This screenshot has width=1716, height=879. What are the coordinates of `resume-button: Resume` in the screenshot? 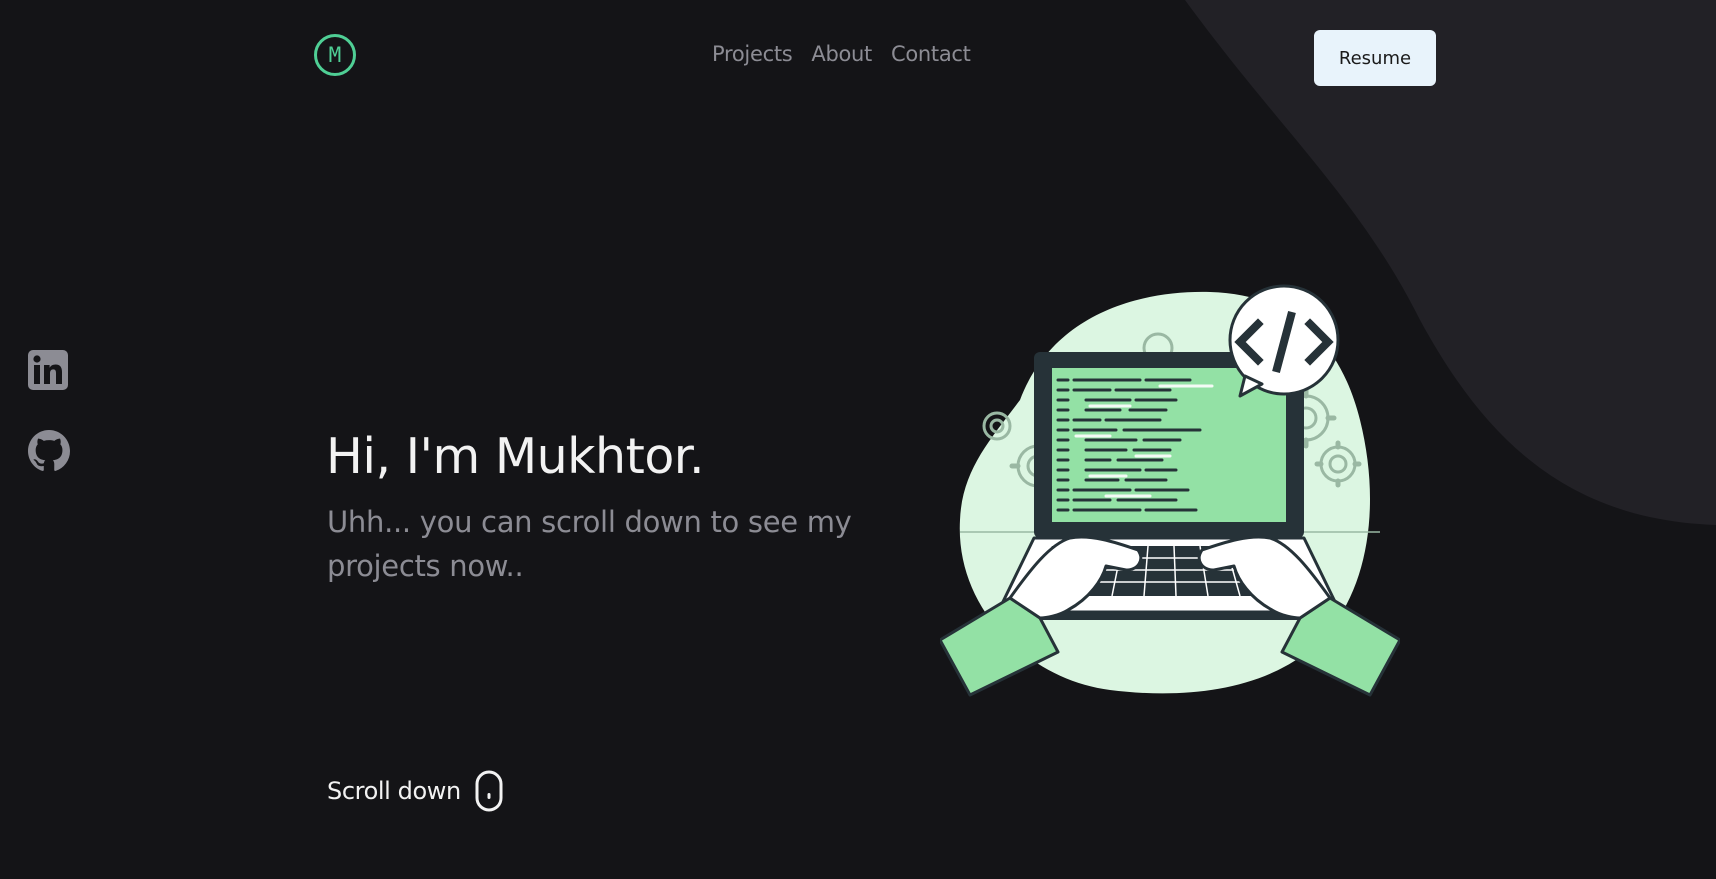 It's located at (1375, 58).